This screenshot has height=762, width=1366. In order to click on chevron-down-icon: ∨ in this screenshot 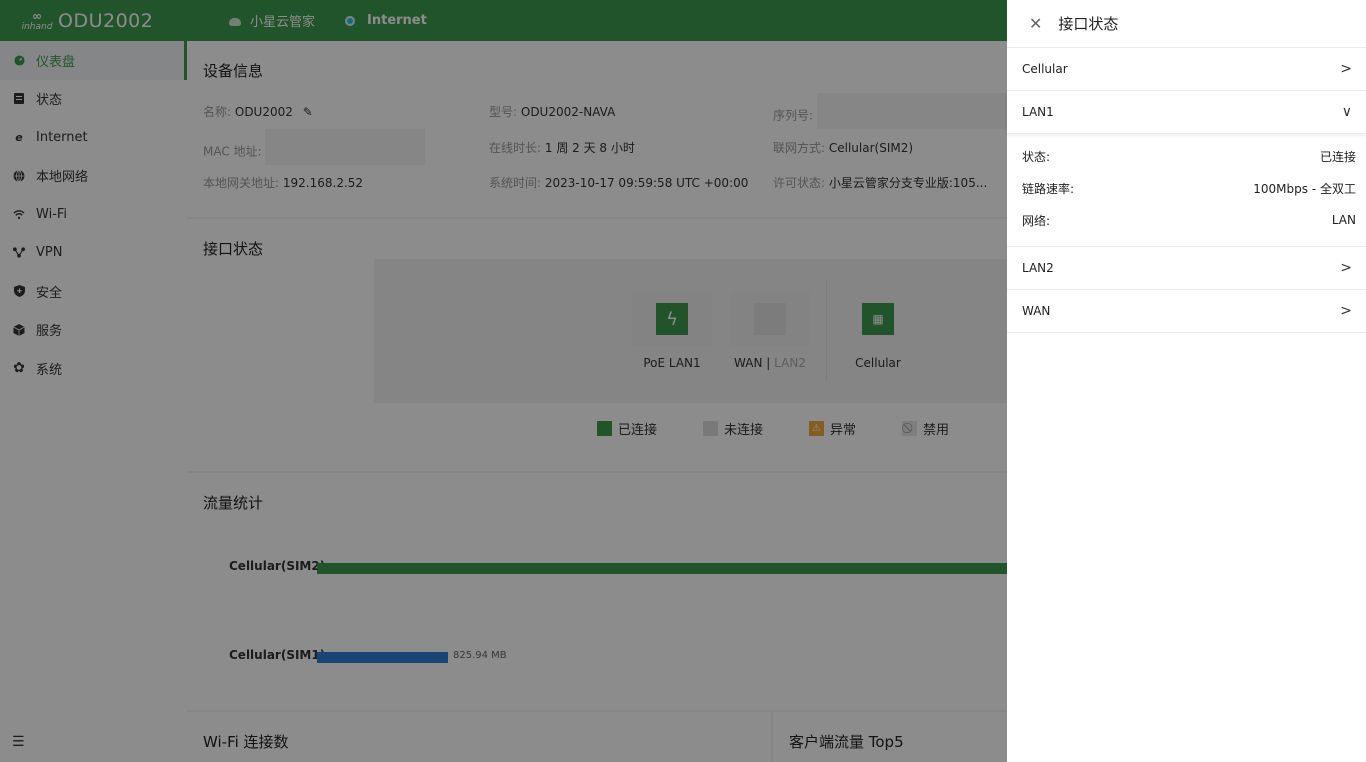, I will do `click(1346, 112)`.